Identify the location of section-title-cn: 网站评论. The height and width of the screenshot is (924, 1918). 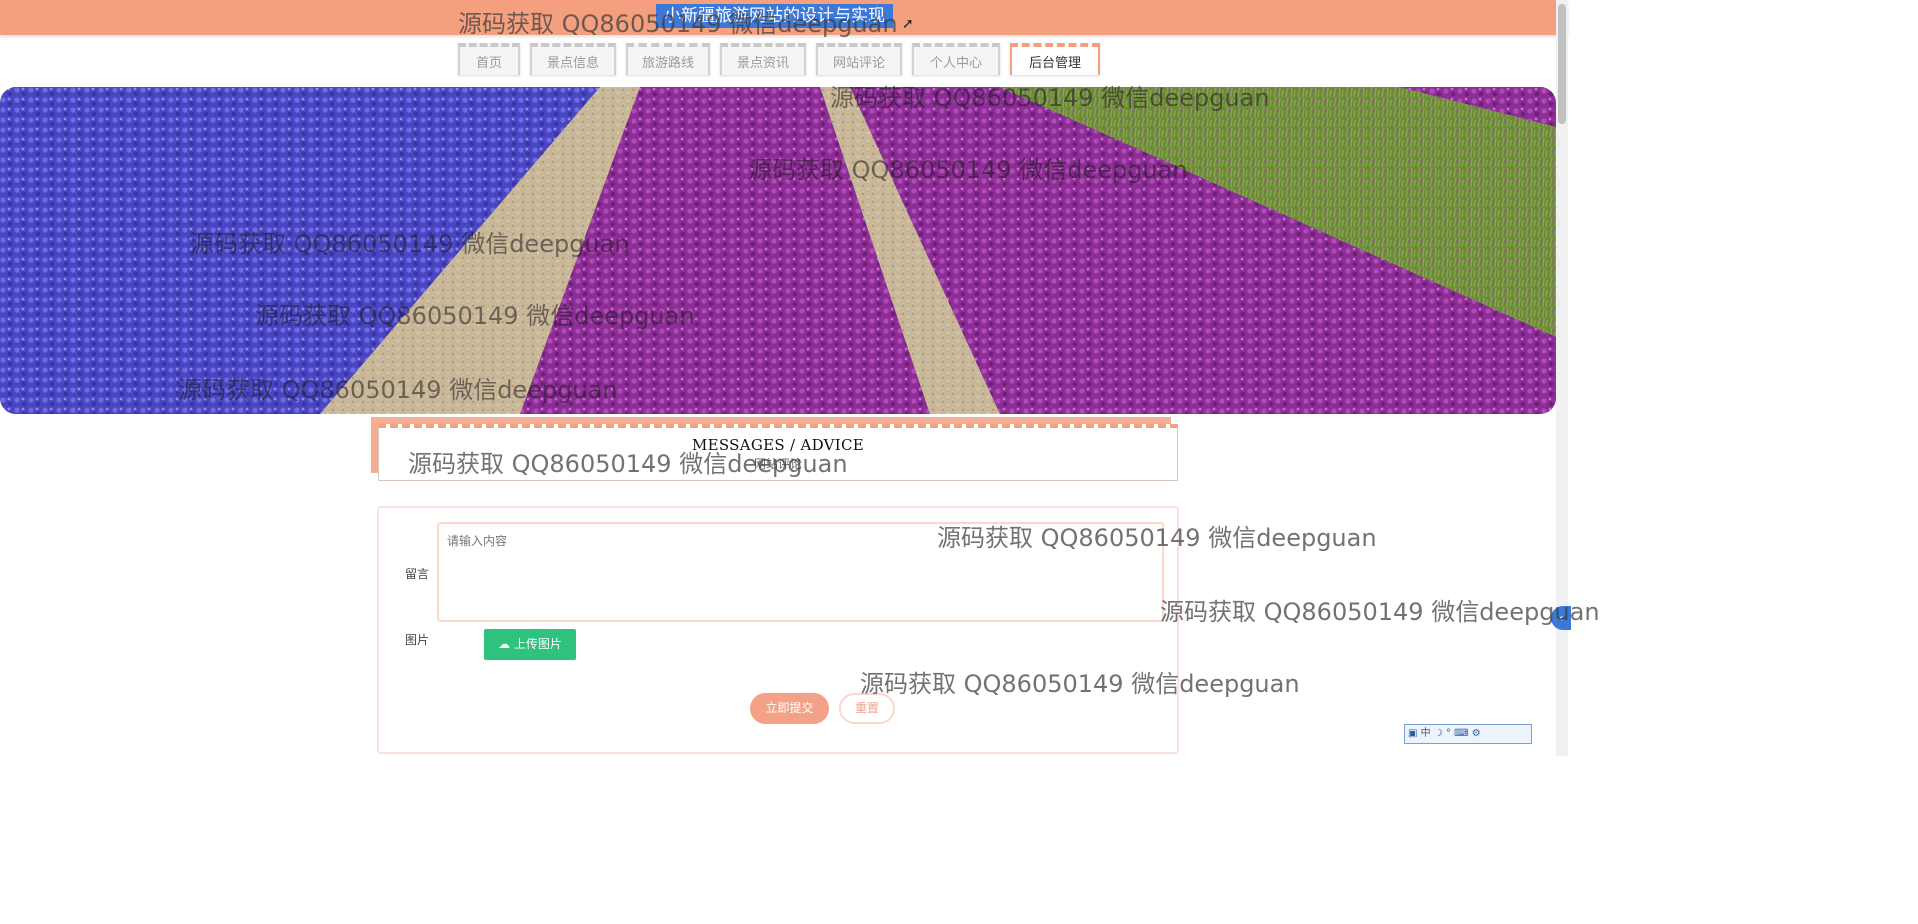
(777, 464).